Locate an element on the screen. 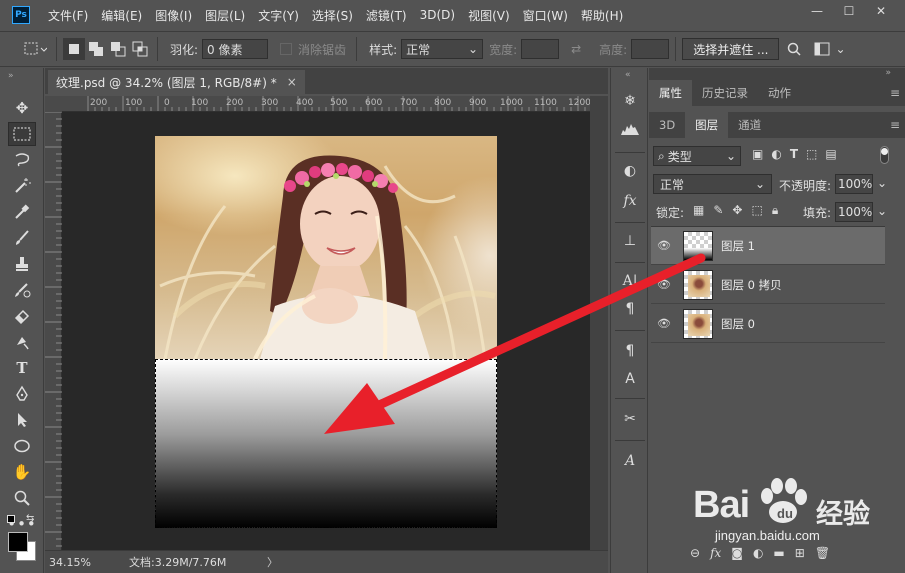 This screenshot has width=905, height=573. lock-transparent-icon: ▦ is located at coordinates (698, 210).